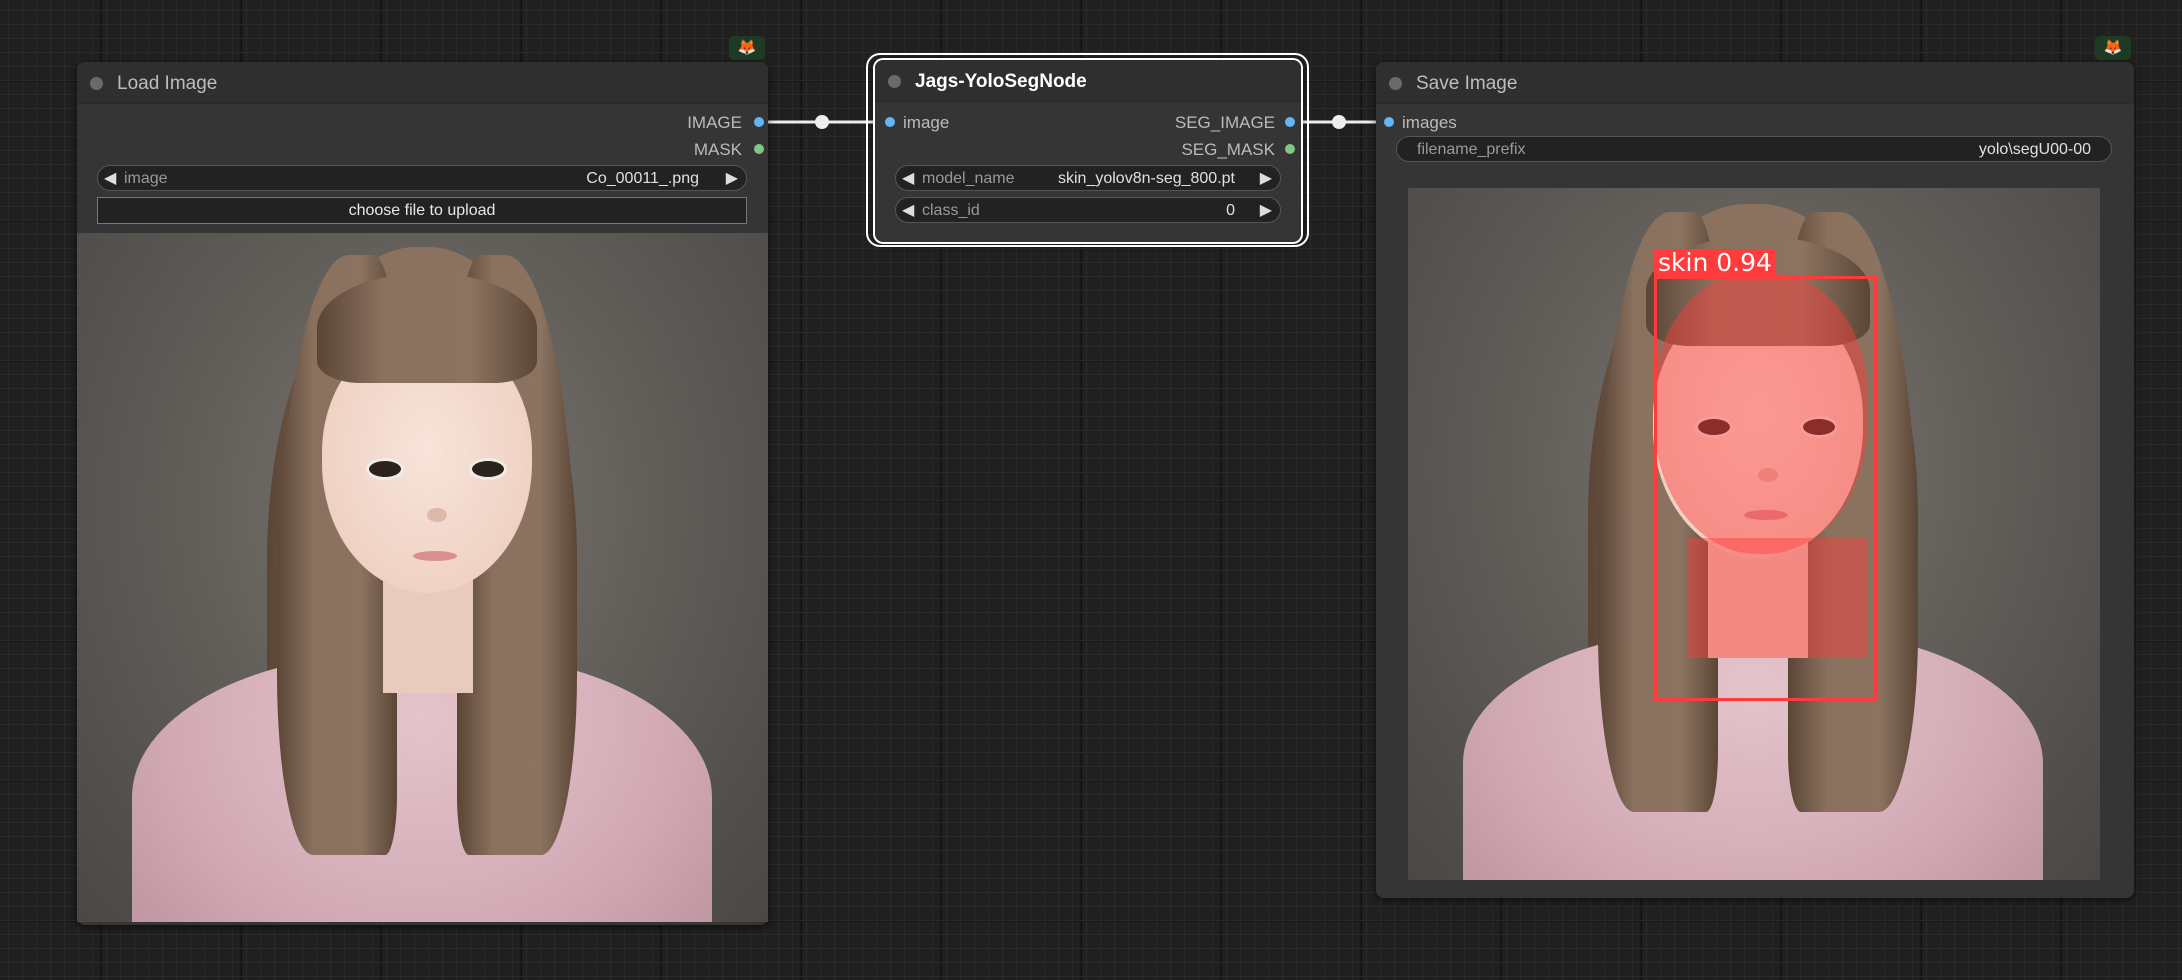 The height and width of the screenshot is (980, 2182). What do you see at coordinates (732, 178) in the screenshot?
I see `arrow-right-icon: ▶` at bounding box center [732, 178].